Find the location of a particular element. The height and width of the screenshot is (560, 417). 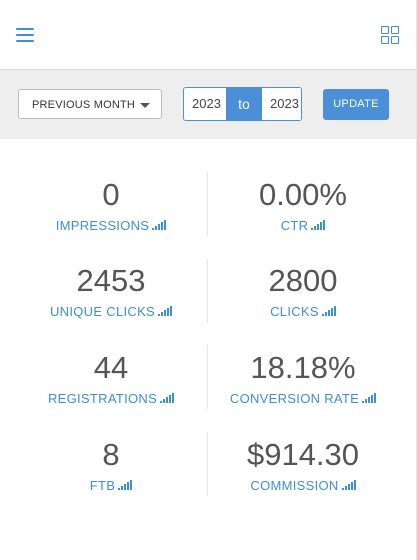

stat-label: COMMISSION is located at coordinates (294, 485).